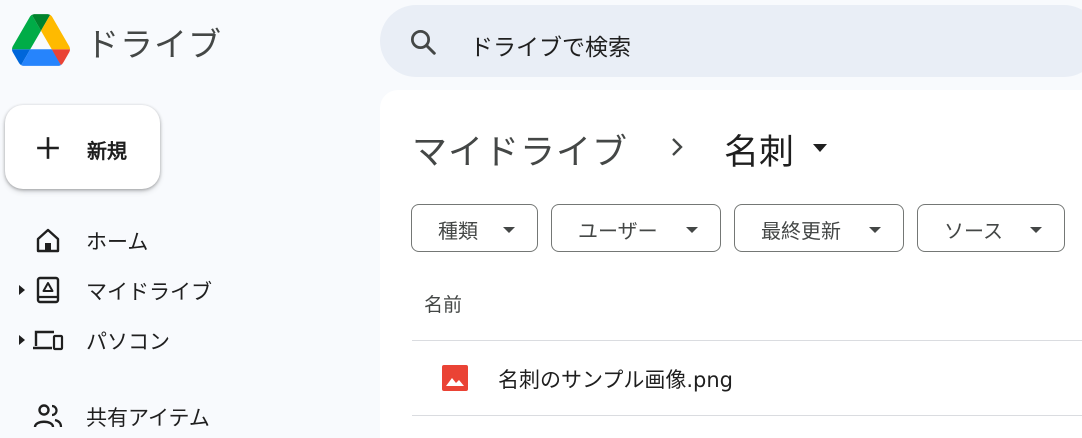 The image size is (1082, 438). I want to click on chevron-right-icon, so click(677, 147).